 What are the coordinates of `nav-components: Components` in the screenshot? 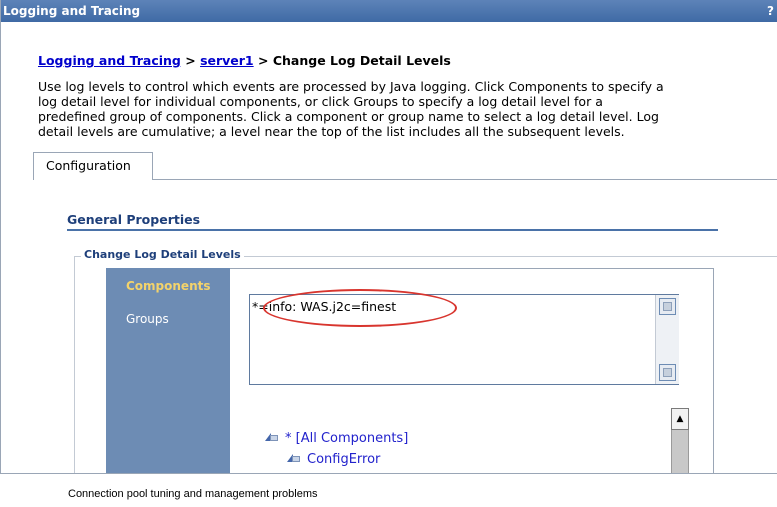 It's located at (168, 286).